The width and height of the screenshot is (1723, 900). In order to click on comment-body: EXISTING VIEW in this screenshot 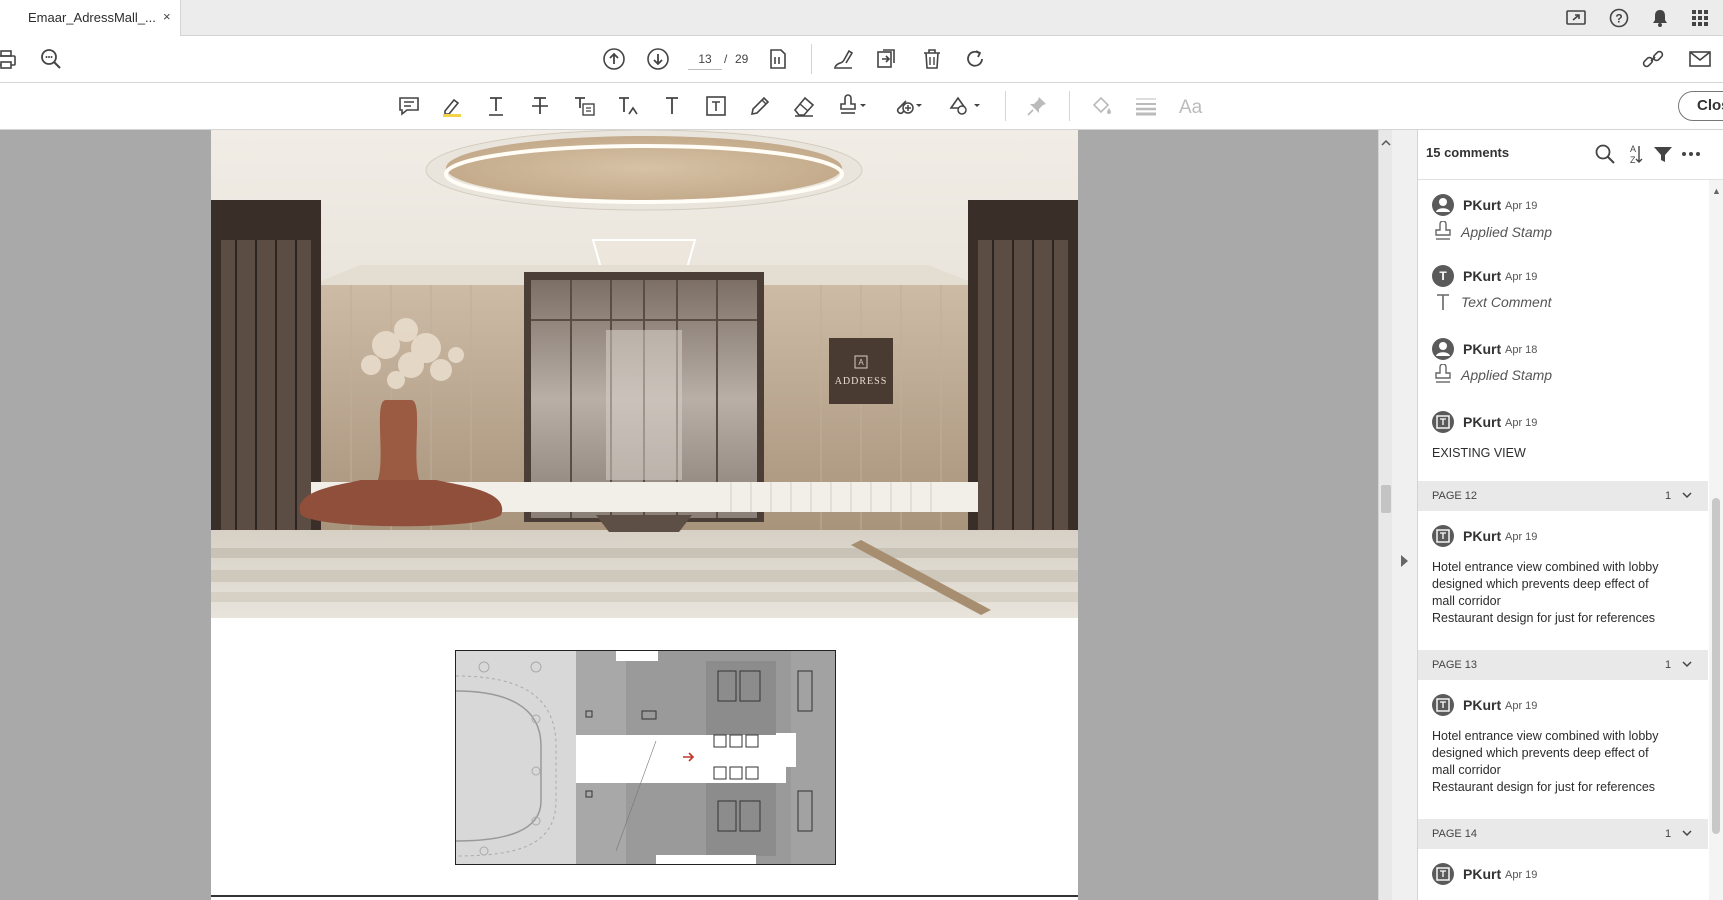, I will do `click(1479, 453)`.